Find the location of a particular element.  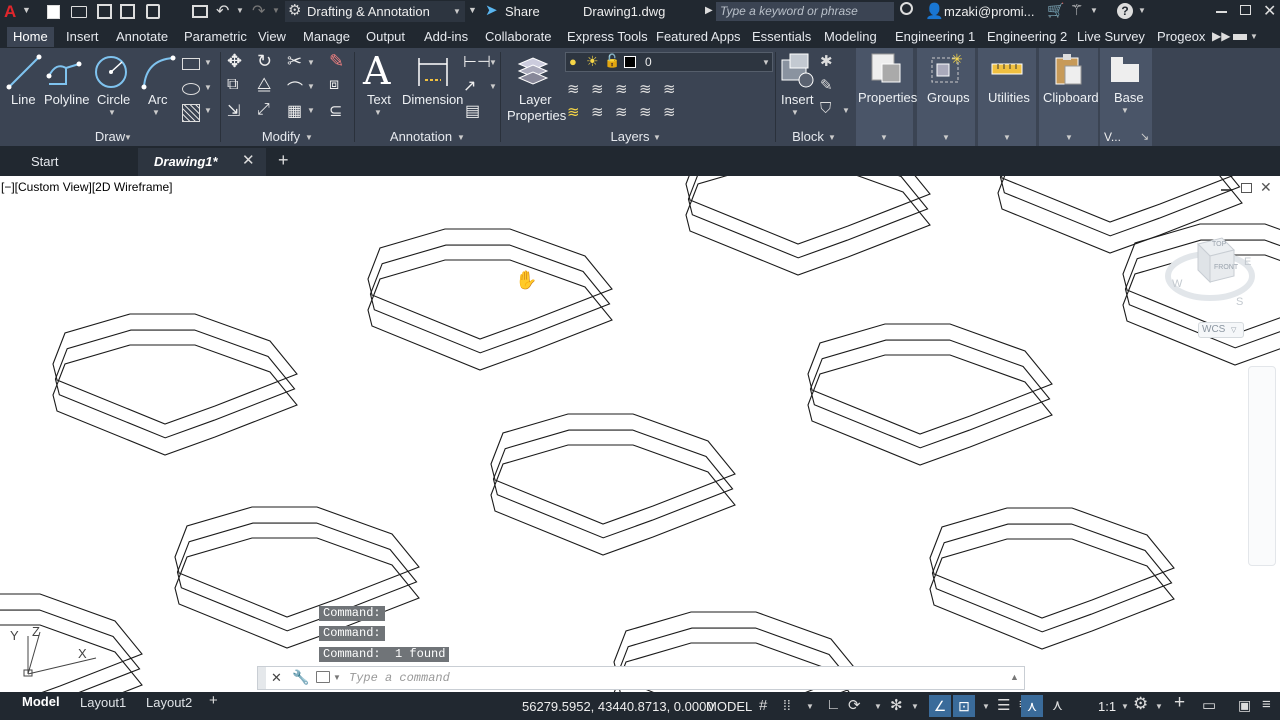

block-panel-title: Block is located at coordinates (808, 137).